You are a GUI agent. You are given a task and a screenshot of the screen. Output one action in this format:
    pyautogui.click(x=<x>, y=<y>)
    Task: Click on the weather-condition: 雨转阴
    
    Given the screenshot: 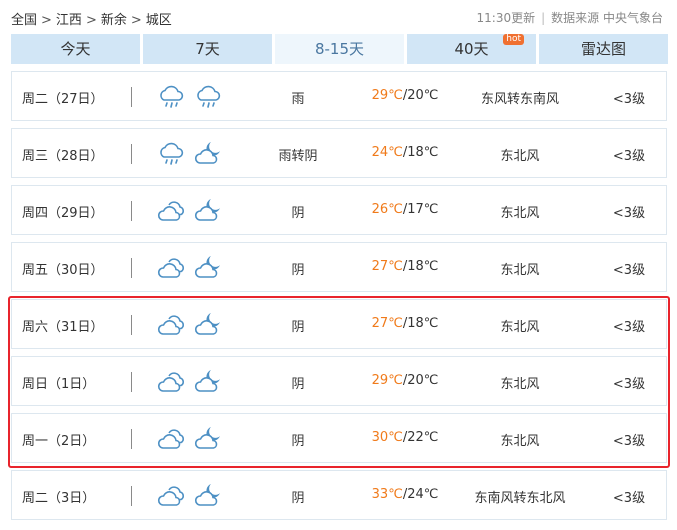 What is the action you would take?
    pyautogui.click(x=298, y=156)
    